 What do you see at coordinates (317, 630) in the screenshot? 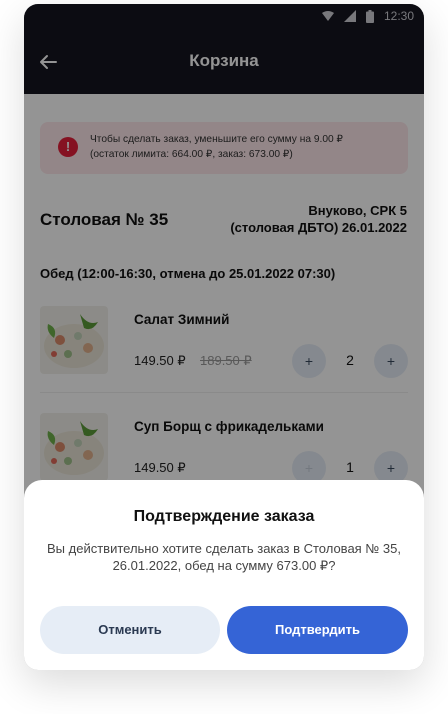
I see `confirm-button: Подтвердить` at bounding box center [317, 630].